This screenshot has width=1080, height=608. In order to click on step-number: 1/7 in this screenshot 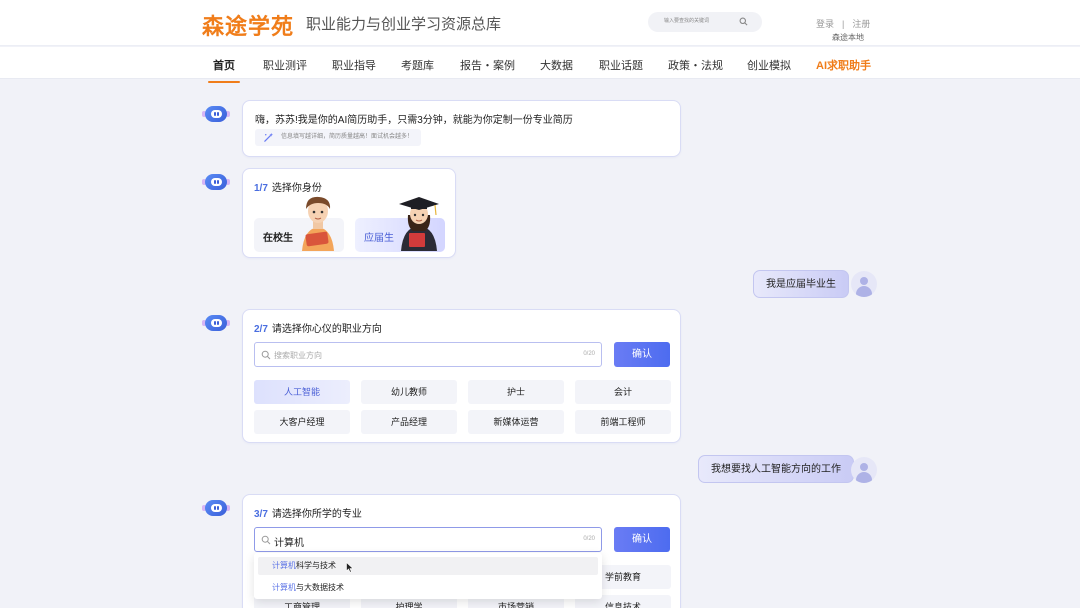, I will do `click(261, 188)`.